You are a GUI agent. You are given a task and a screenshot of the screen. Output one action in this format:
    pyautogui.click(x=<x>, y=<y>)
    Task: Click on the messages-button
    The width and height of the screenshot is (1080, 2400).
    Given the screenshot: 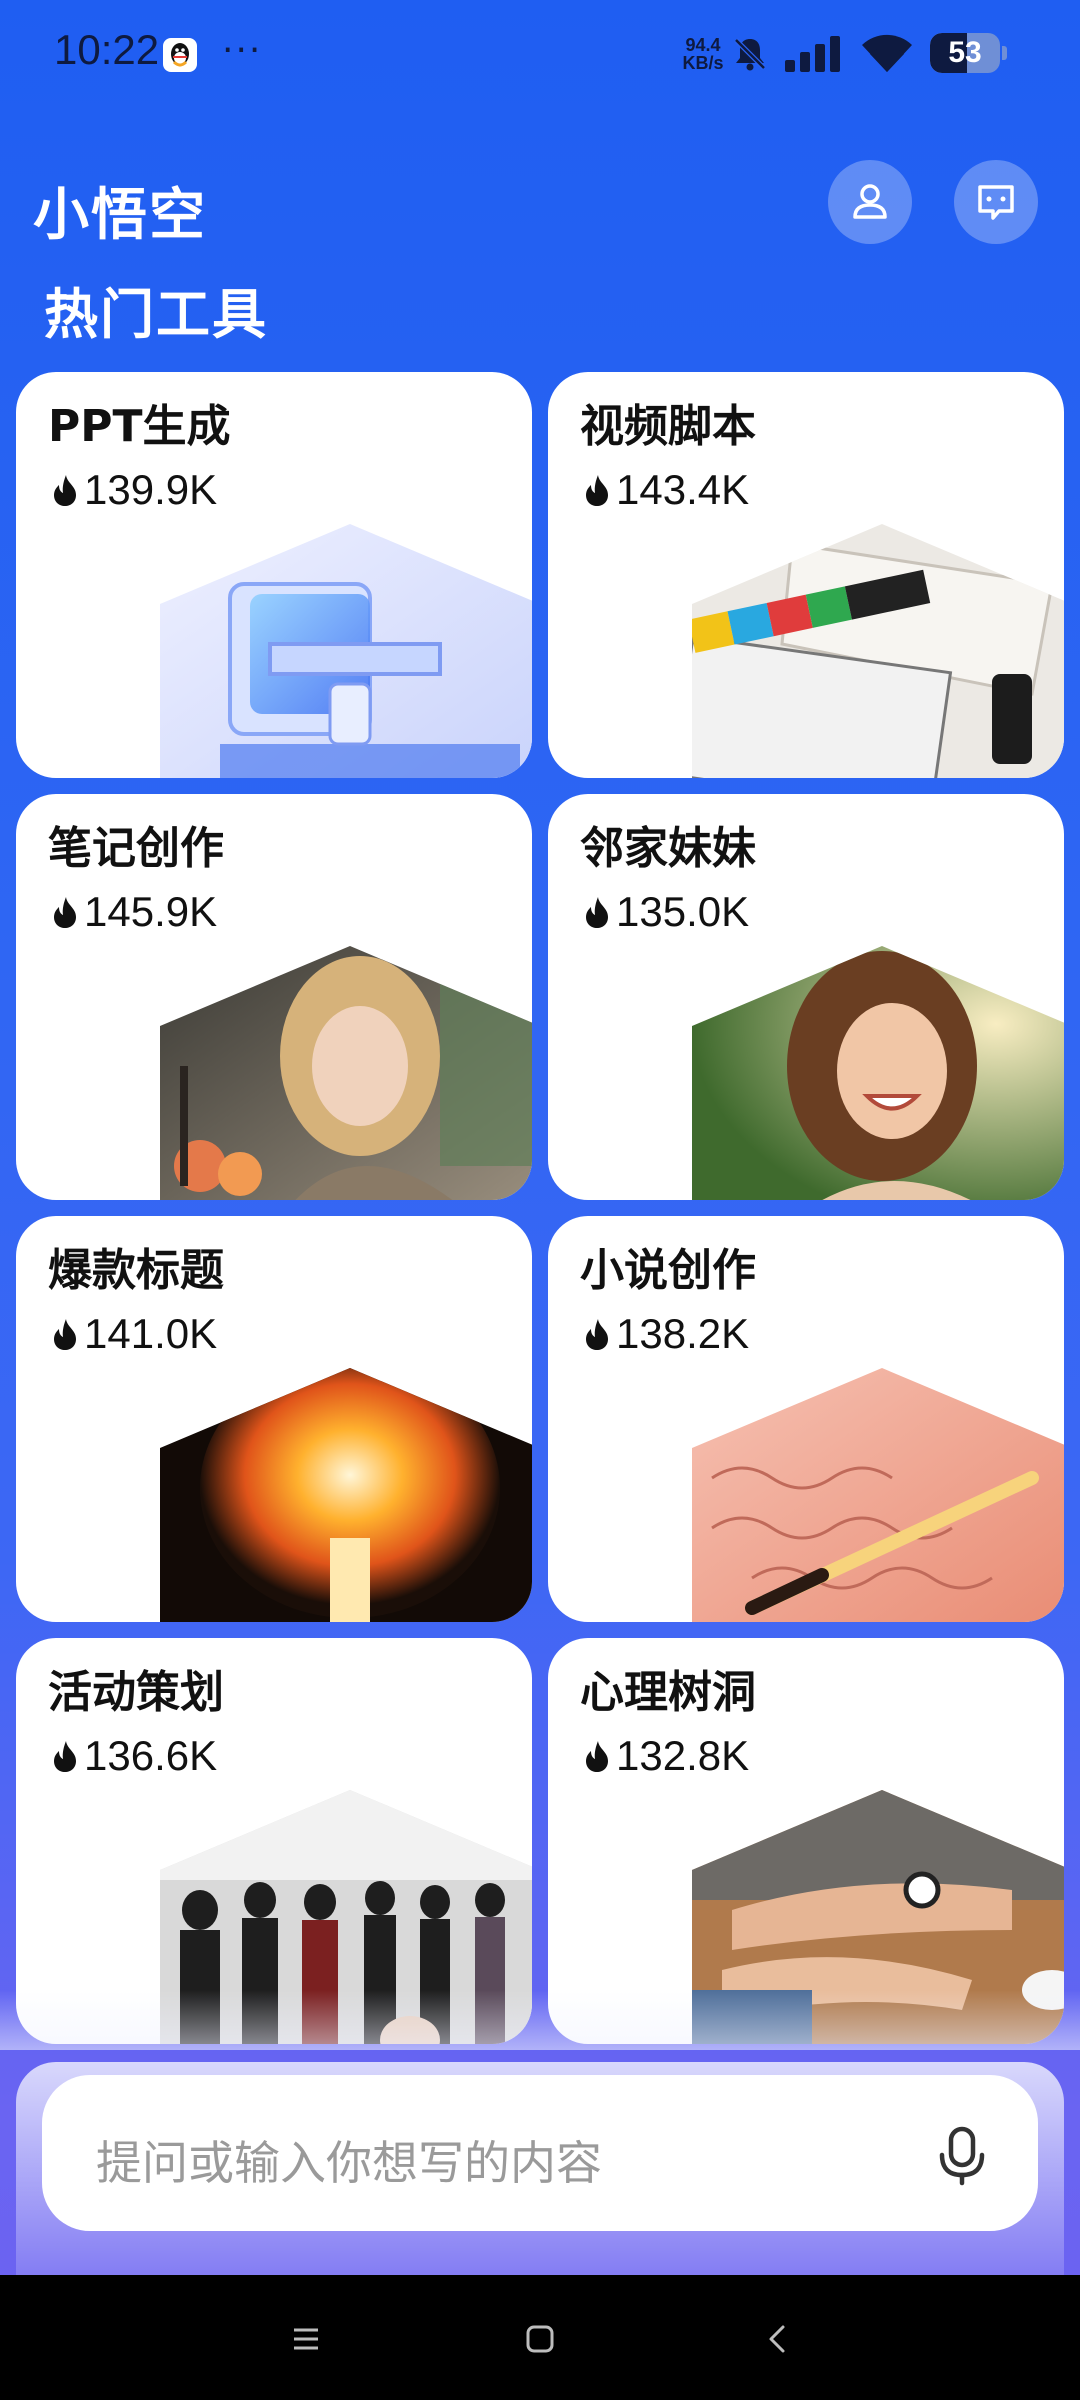 What is the action you would take?
    pyautogui.click(x=996, y=202)
    